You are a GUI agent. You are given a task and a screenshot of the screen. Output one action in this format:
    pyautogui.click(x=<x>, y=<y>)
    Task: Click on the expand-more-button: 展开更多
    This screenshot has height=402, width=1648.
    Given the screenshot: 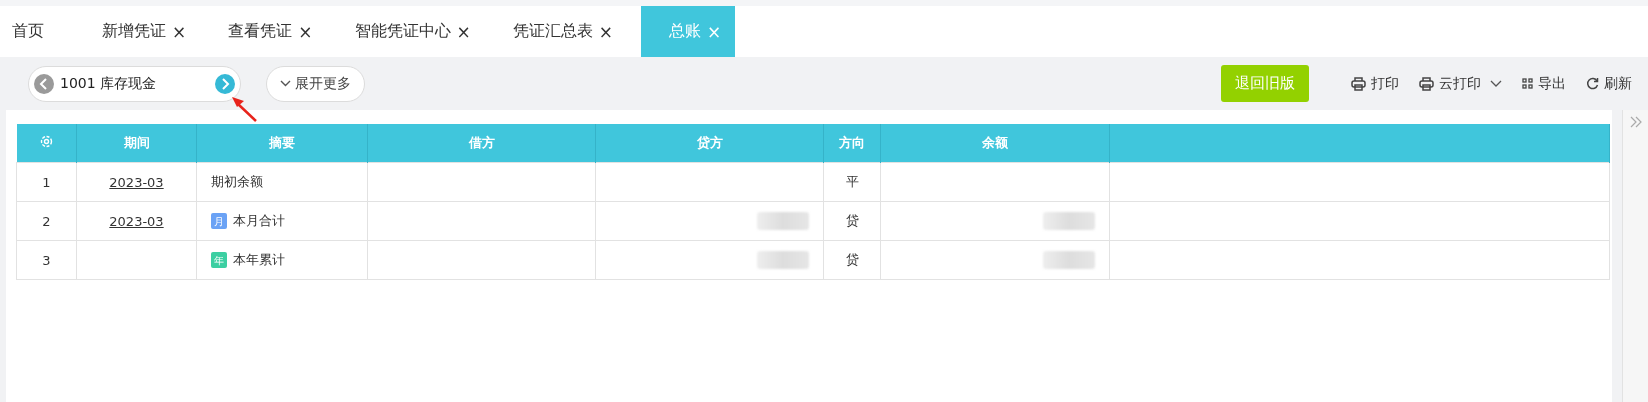 What is the action you would take?
    pyautogui.click(x=315, y=83)
    